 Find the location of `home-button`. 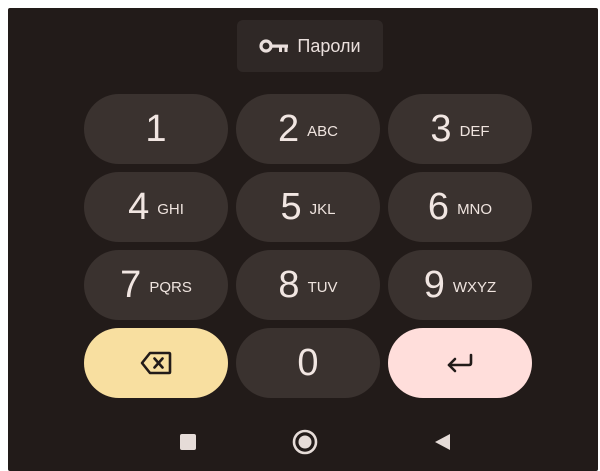

home-button is located at coordinates (305, 442).